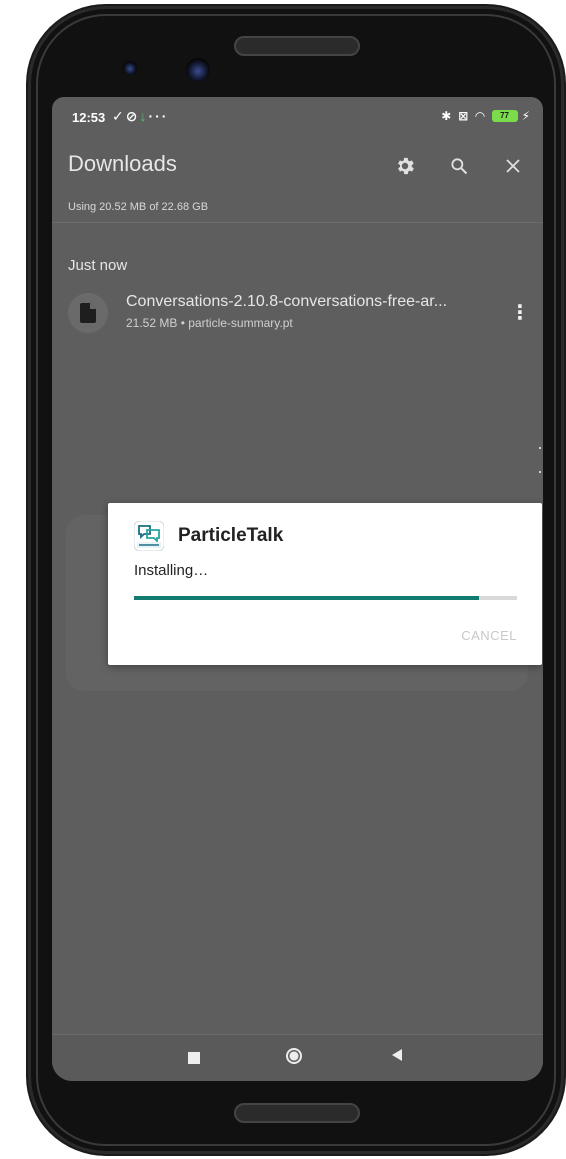 The width and height of the screenshot is (566, 1159). What do you see at coordinates (89, 117) in the screenshot?
I see `status-time: 12:53` at bounding box center [89, 117].